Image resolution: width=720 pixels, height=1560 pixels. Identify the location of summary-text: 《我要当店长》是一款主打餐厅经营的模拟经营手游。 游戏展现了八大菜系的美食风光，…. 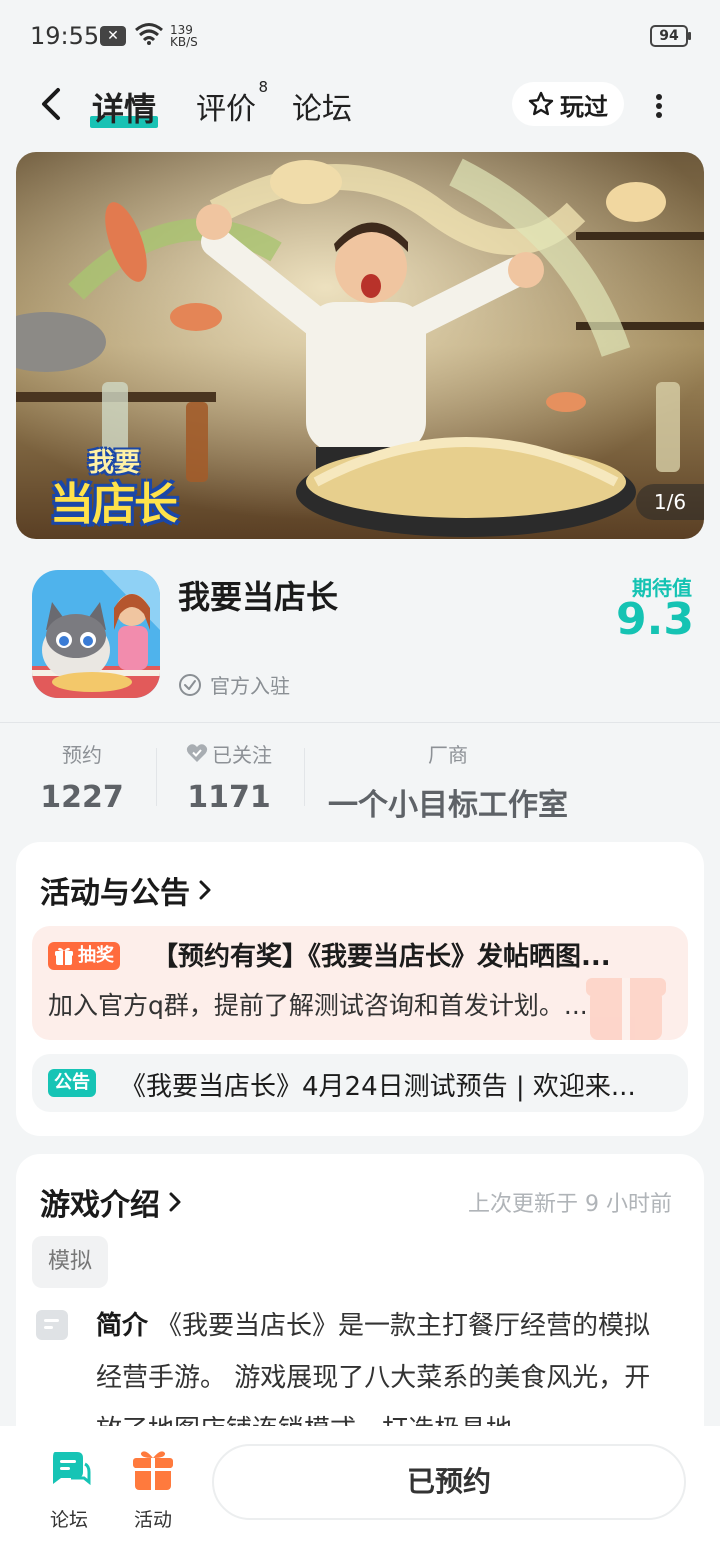
(373, 1378).